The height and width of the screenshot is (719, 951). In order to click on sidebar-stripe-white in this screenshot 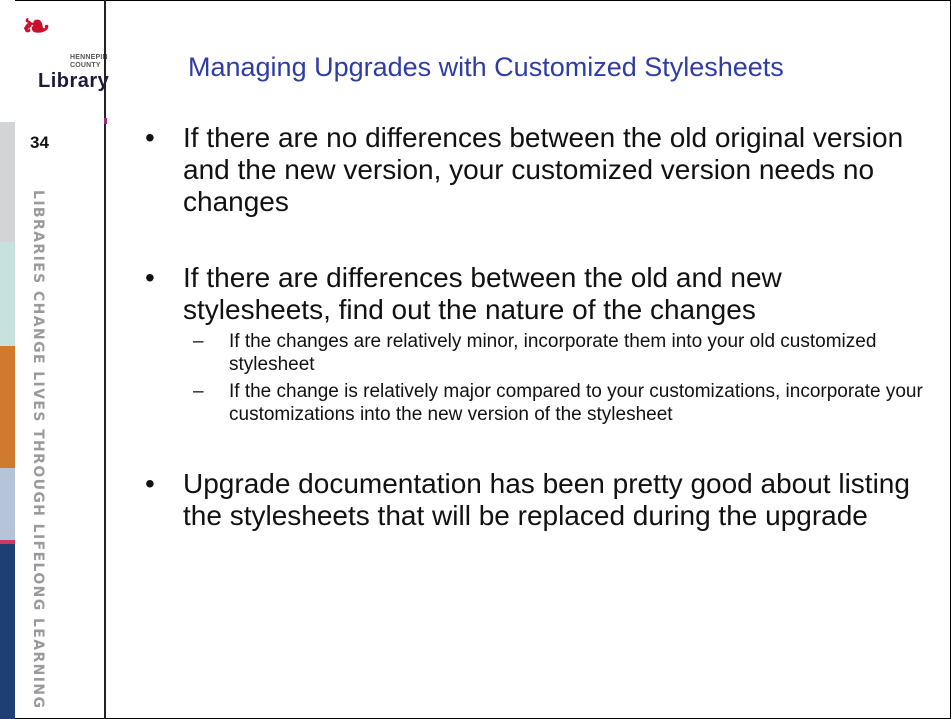, I will do `click(7, 61)`.